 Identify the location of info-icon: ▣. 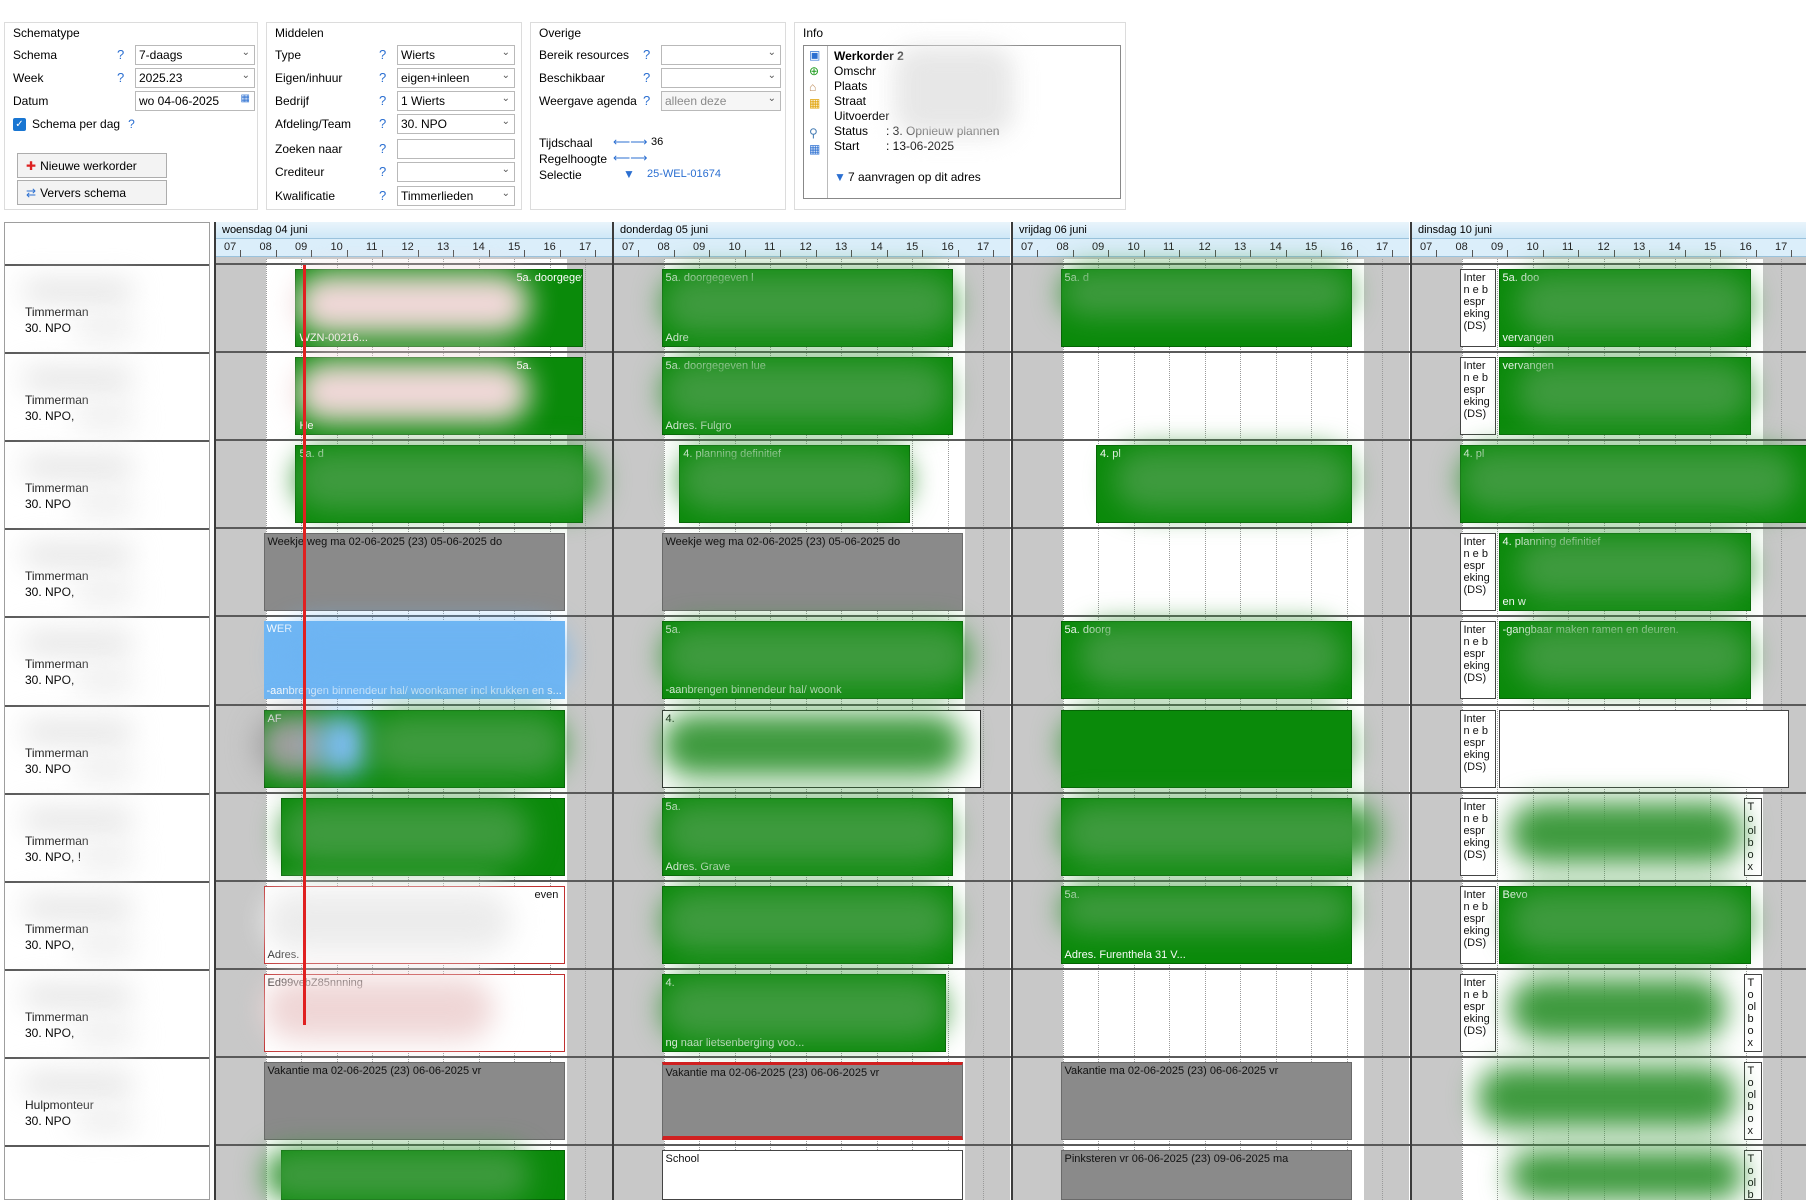
(814, 55).